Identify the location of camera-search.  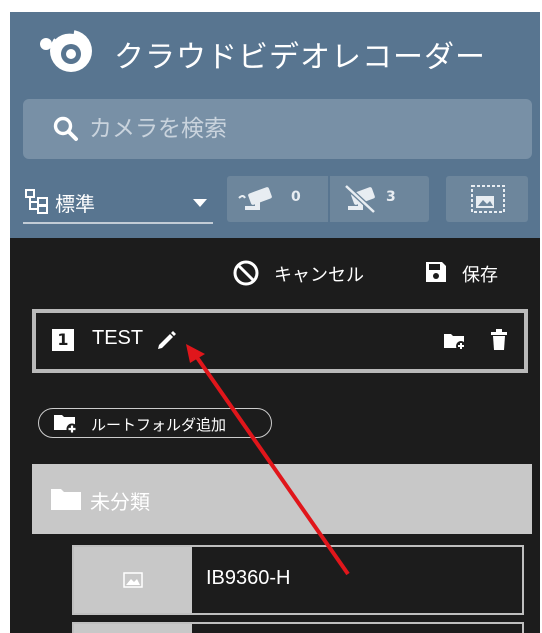
(277, 129).